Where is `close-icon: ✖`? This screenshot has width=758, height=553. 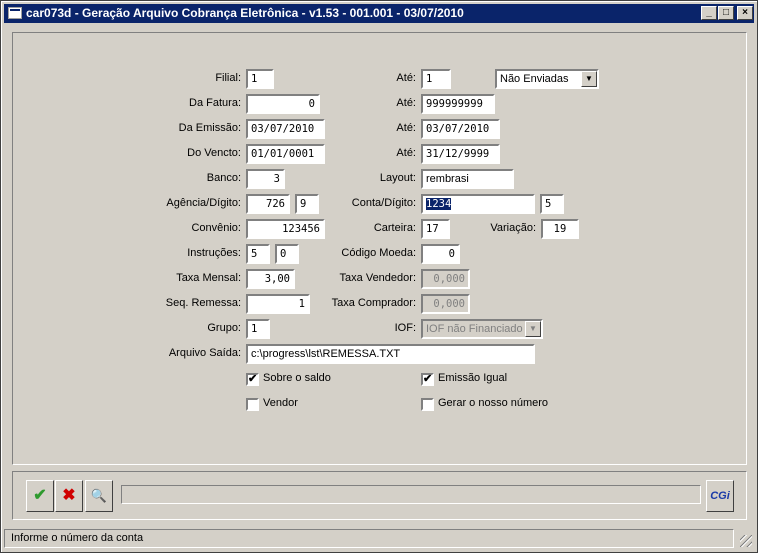 close-icon: ✖ is located at coordinates (69, 495).